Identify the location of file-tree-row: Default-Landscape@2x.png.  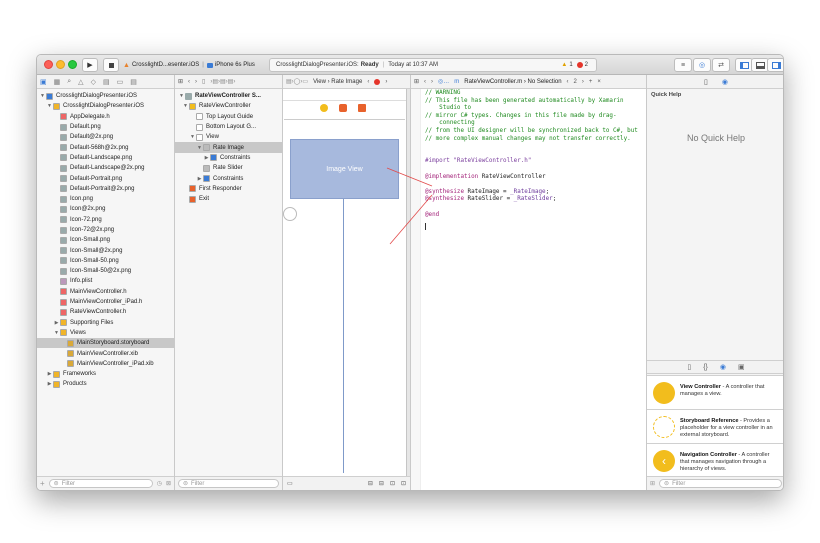
(105, 168).